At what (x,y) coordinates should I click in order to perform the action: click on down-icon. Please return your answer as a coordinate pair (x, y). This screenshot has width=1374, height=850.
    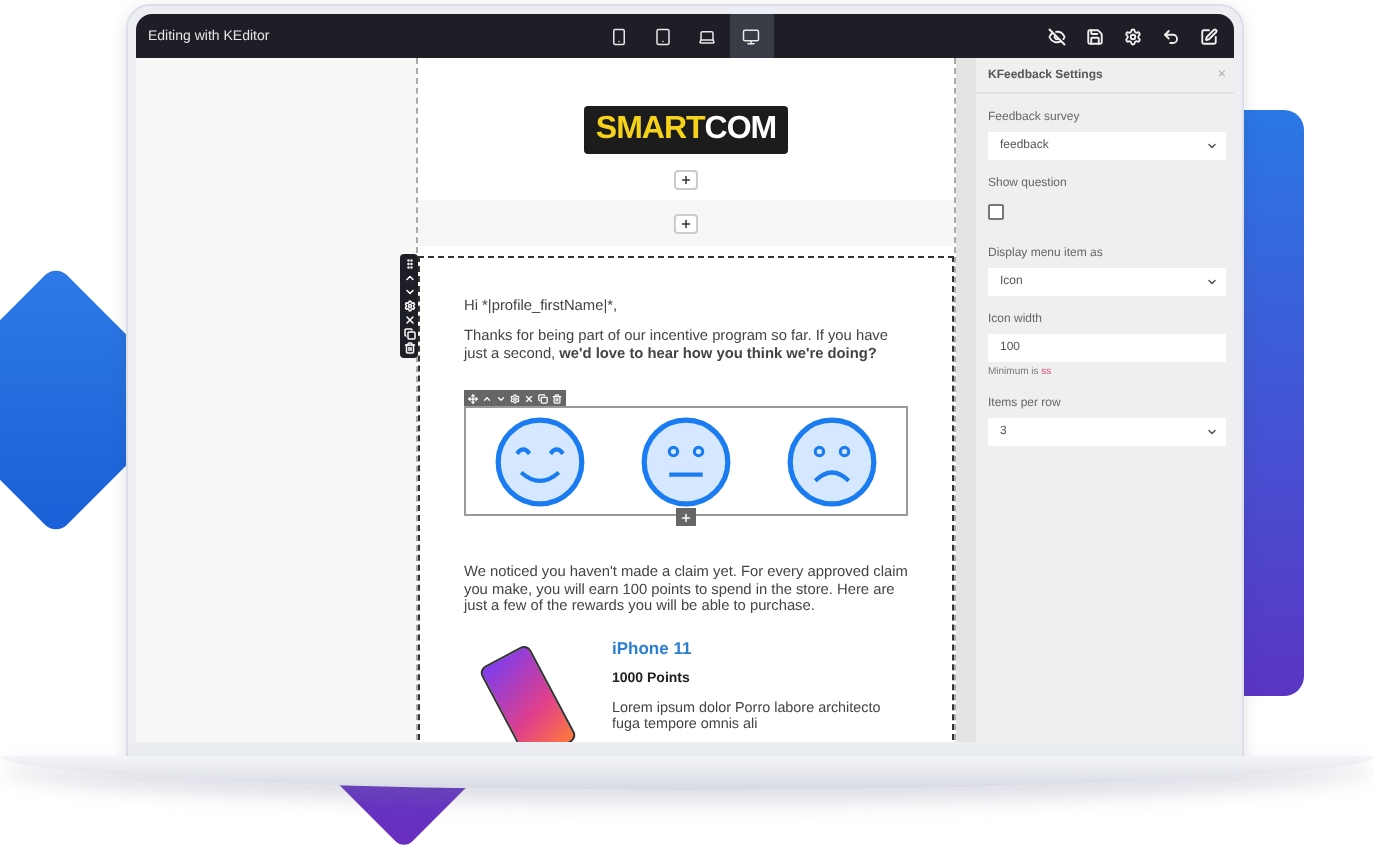
    Looking at the image, I should click on (409, 292).